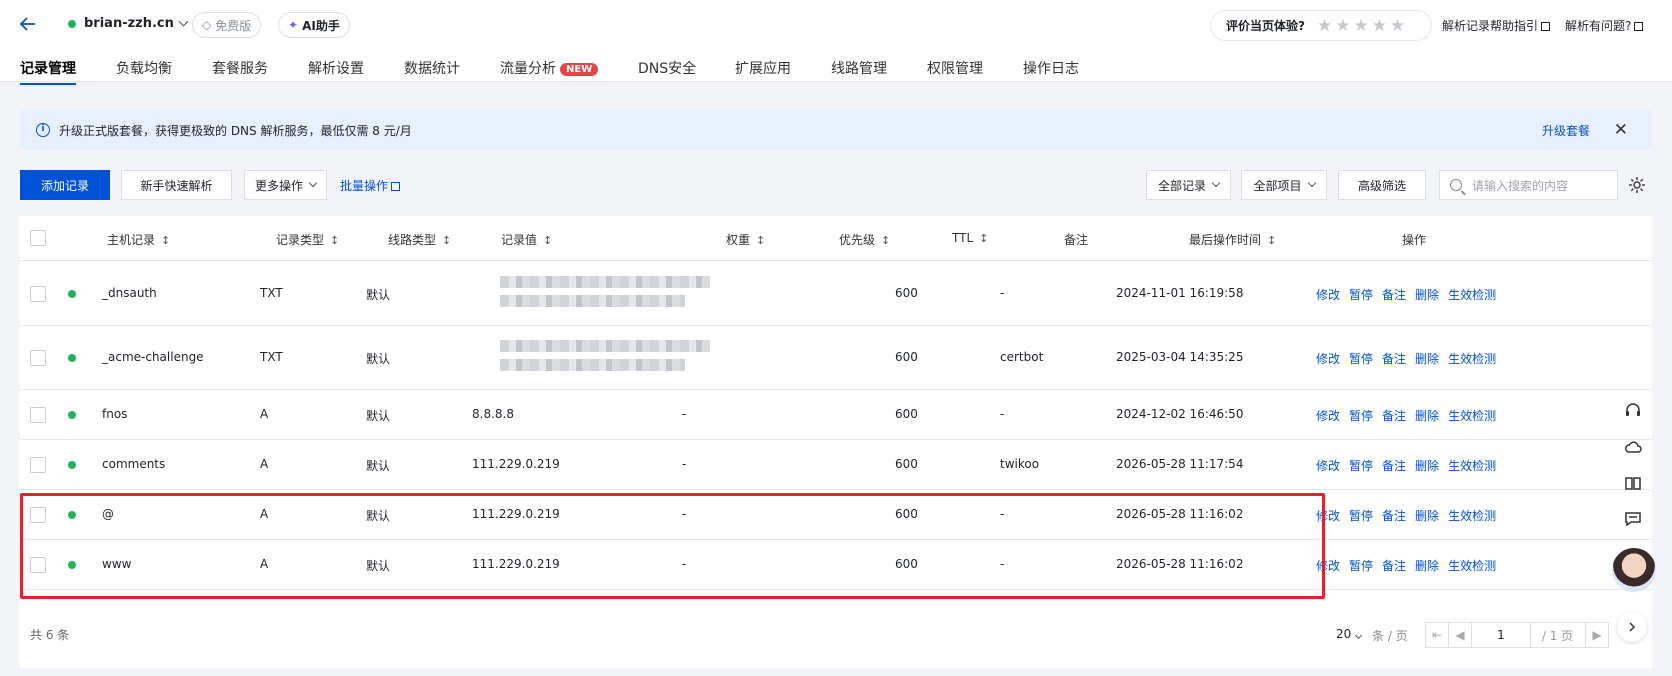  What do you see at coordinates (1437, 635) in the screenshot?
I see `first-page-button: ⇤` at bounding box center [1437, 635].